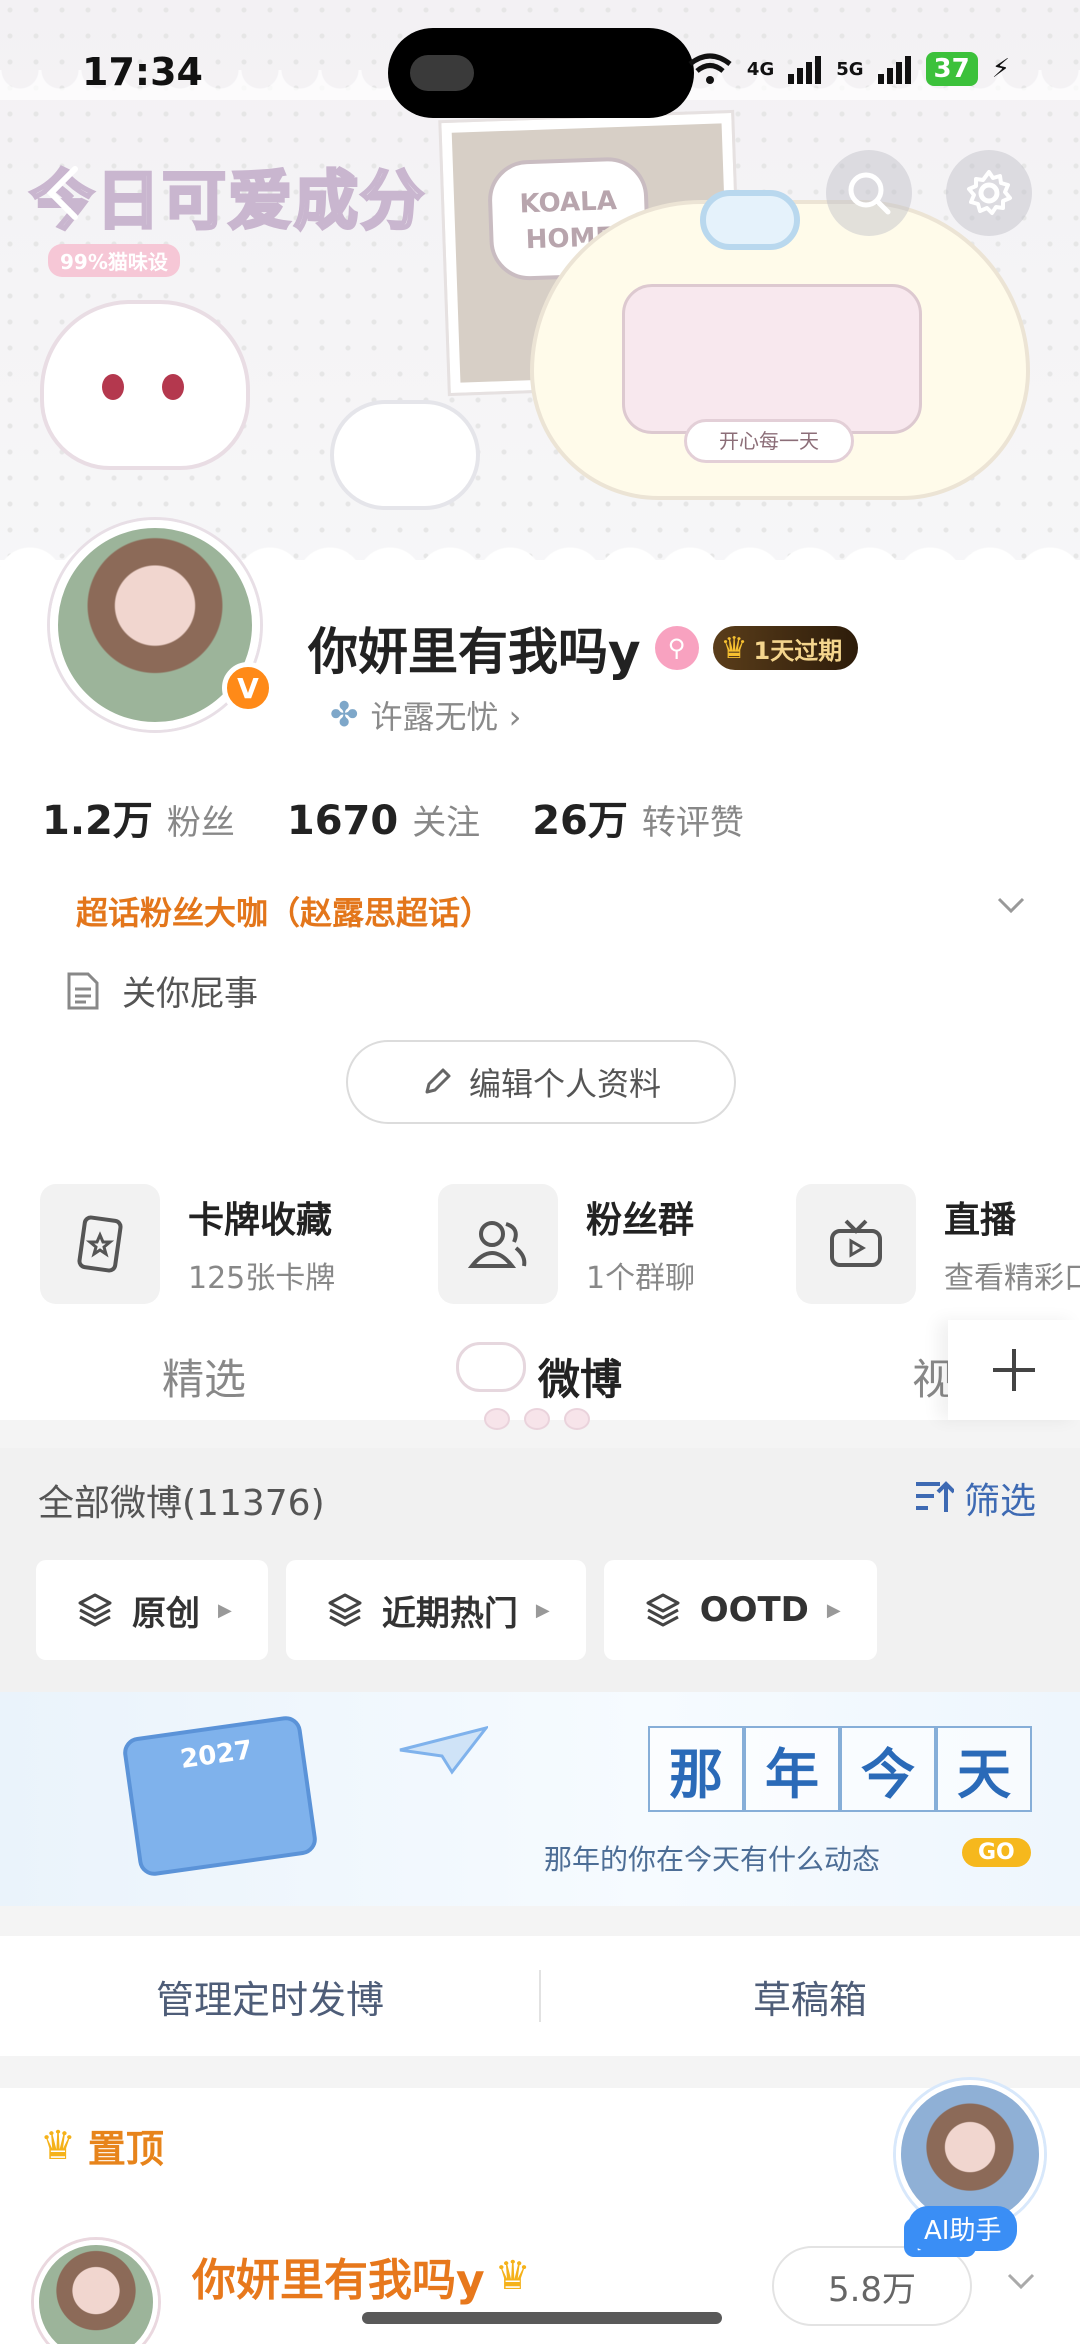 The height and width of the screenshot is (2344, 1080). What do you see at coordinates (83, 990) in the screenshot?
I see `document-icon` at bounding box center [83, 990].